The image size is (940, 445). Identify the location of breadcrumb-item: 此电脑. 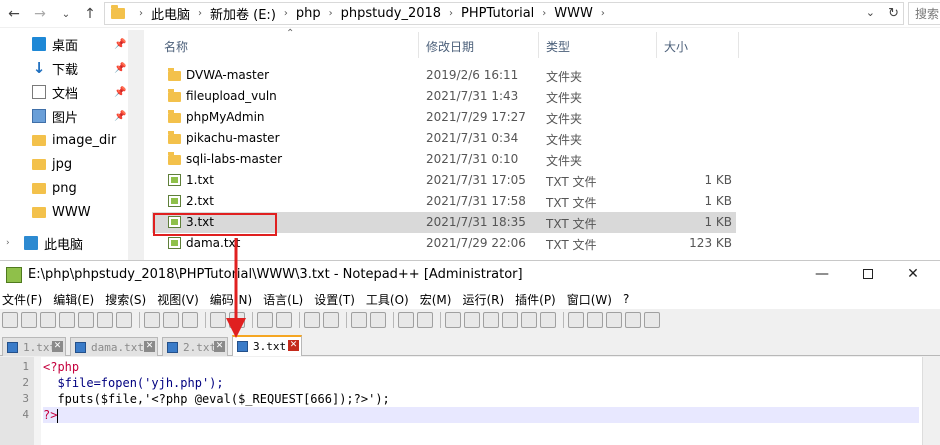
(170, 13).